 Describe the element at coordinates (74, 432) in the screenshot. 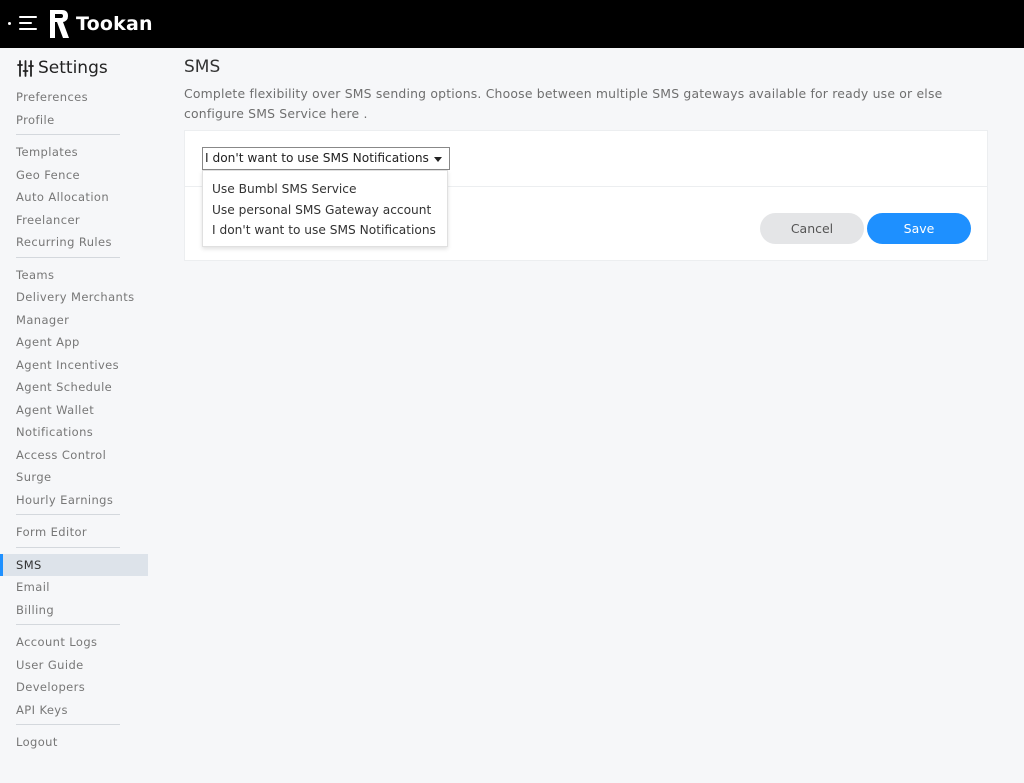

I see `sidebar-item-notifications: Notifications` at that location.